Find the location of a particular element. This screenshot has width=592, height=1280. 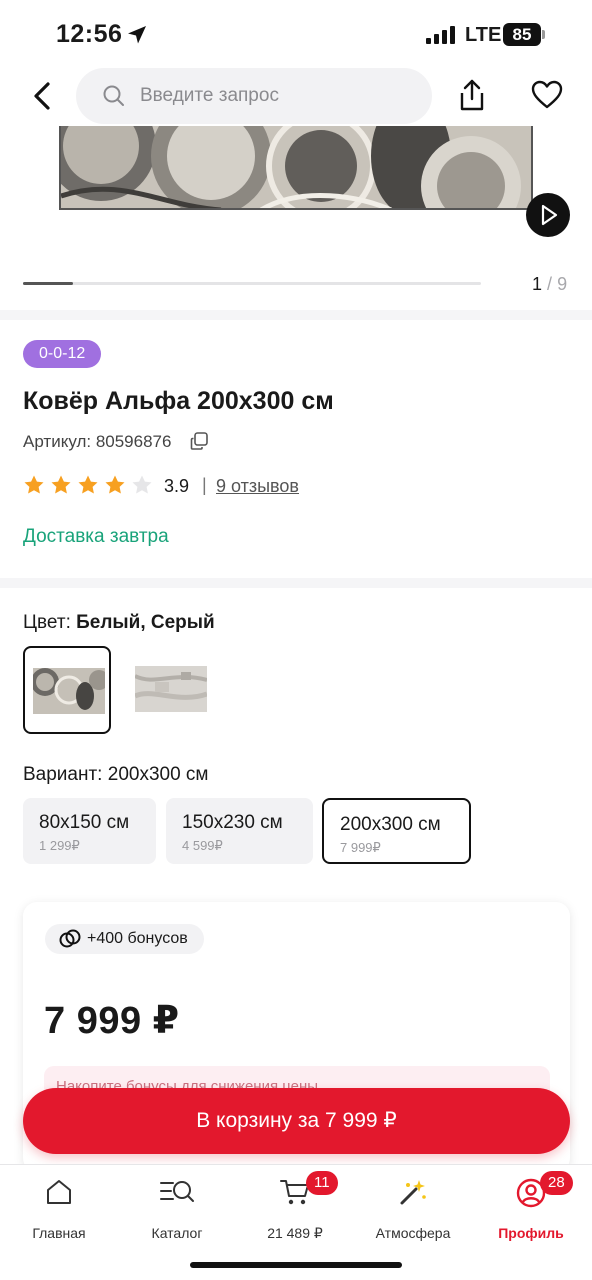

bonus-badge: +400 бонусов is located at coordinates (124, 939).